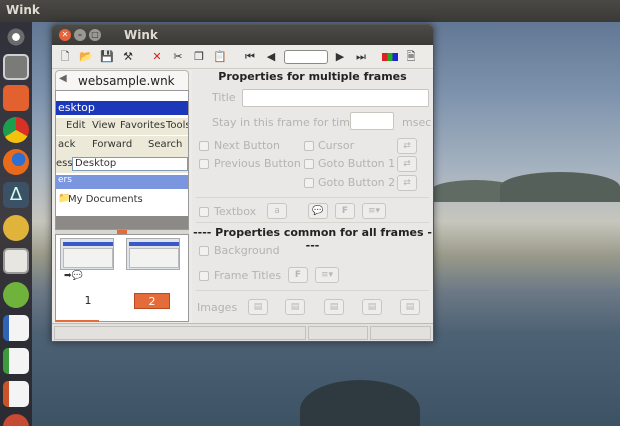  Describe the element at coordinates (247, 145) in the screenshot. I see `next-button-label: Next Button` at that location.